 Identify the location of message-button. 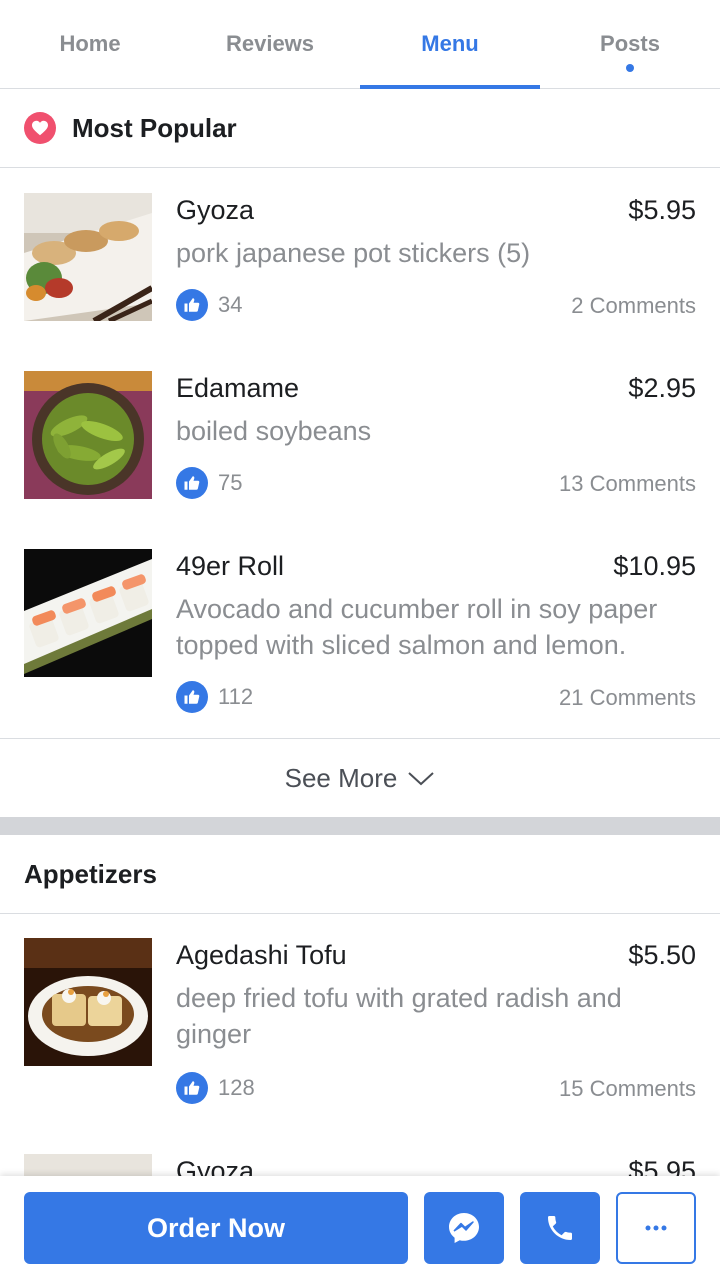
(464, 1228).